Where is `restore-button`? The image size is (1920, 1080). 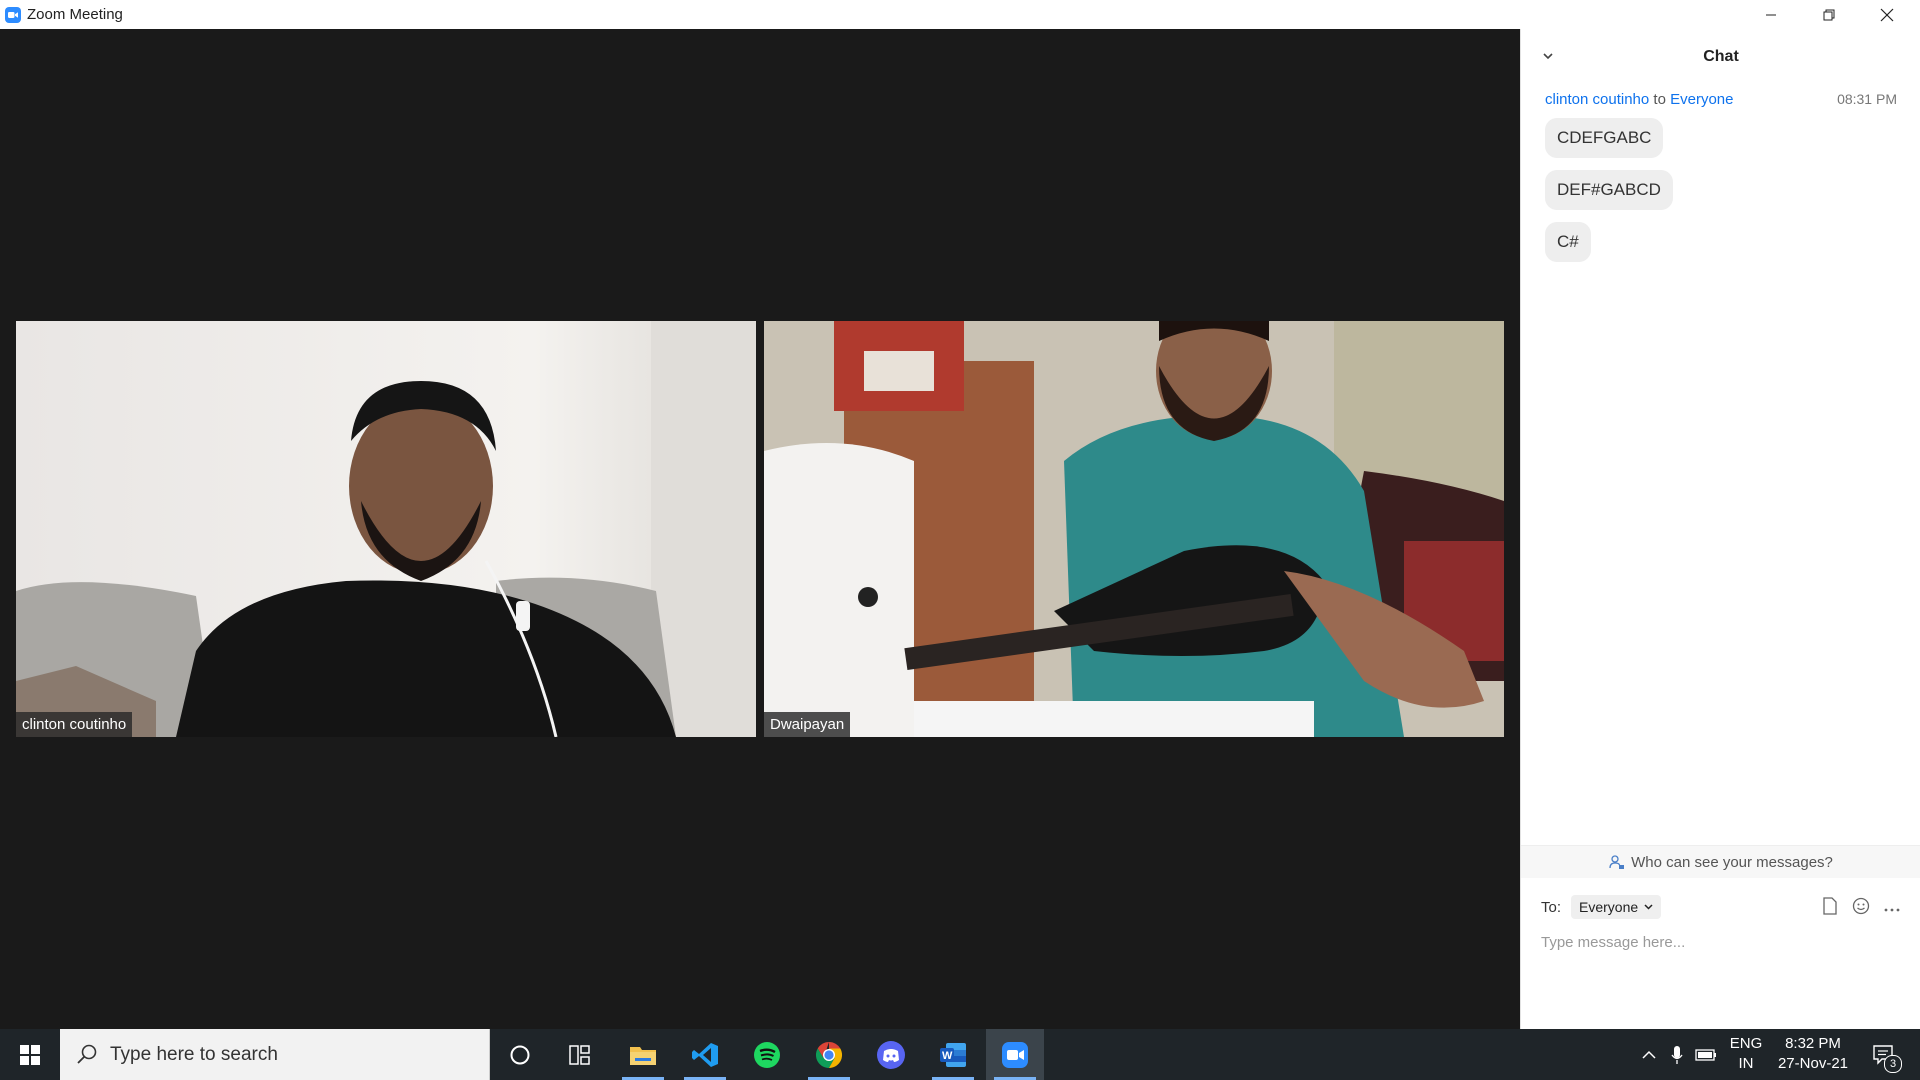
restore-button is located at coordinates (1829, 14).